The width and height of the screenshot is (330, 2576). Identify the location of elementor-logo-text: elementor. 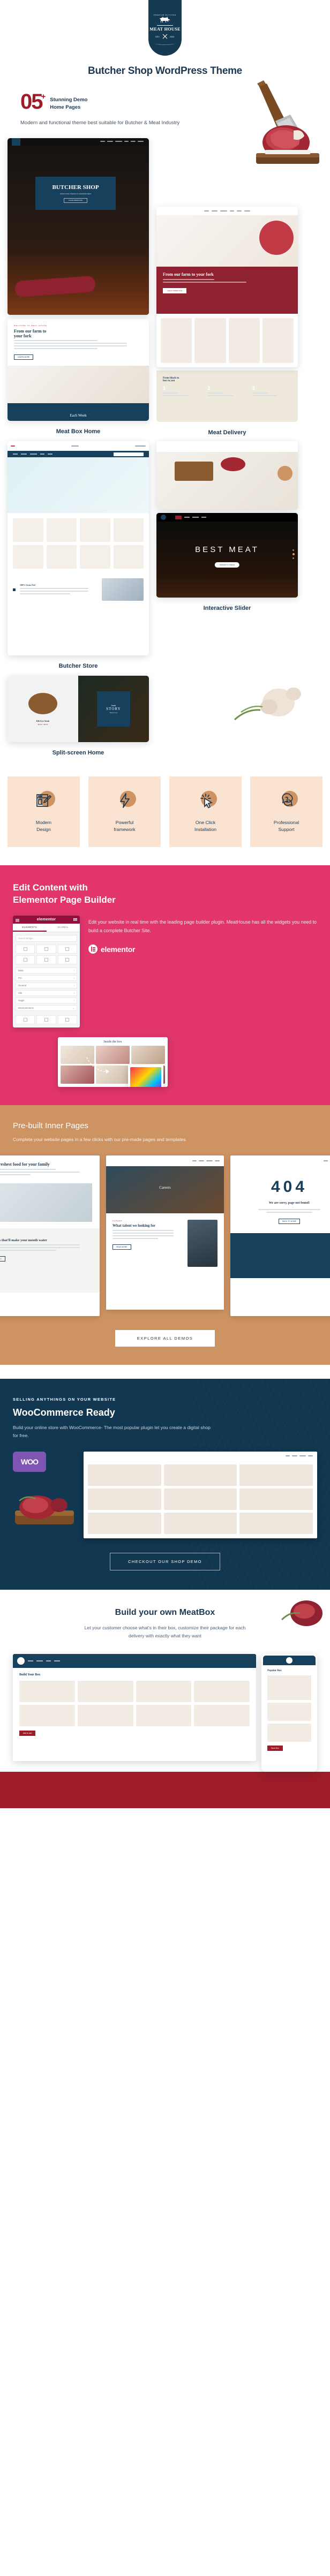
(118, 949).